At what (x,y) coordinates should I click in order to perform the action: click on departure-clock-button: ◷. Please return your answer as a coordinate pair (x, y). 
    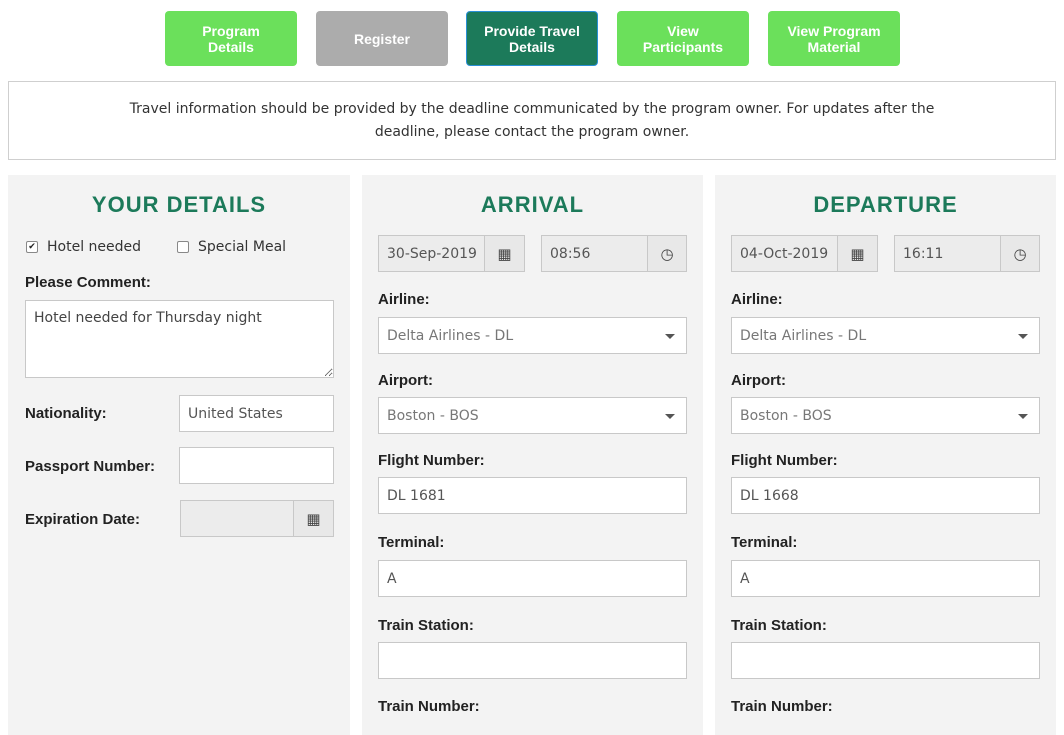
    Looking at the image, I should click on (1020, 253).